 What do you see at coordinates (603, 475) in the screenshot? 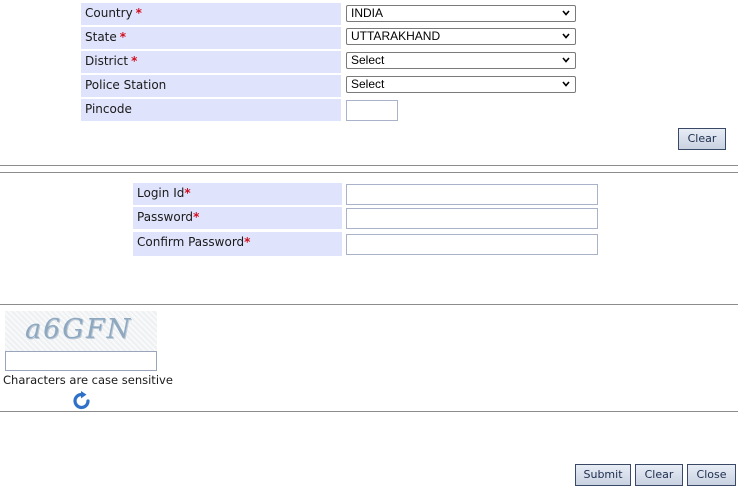
I see `submit-button: Submit` at bounding box center [603, 475].